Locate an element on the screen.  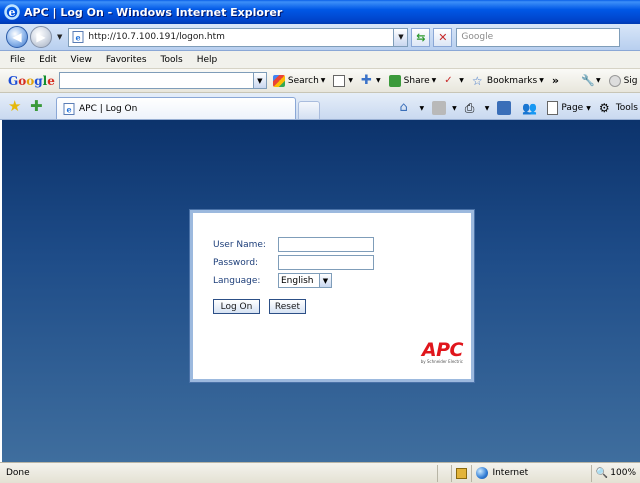
security-pane is located at coordinates (461, 473).